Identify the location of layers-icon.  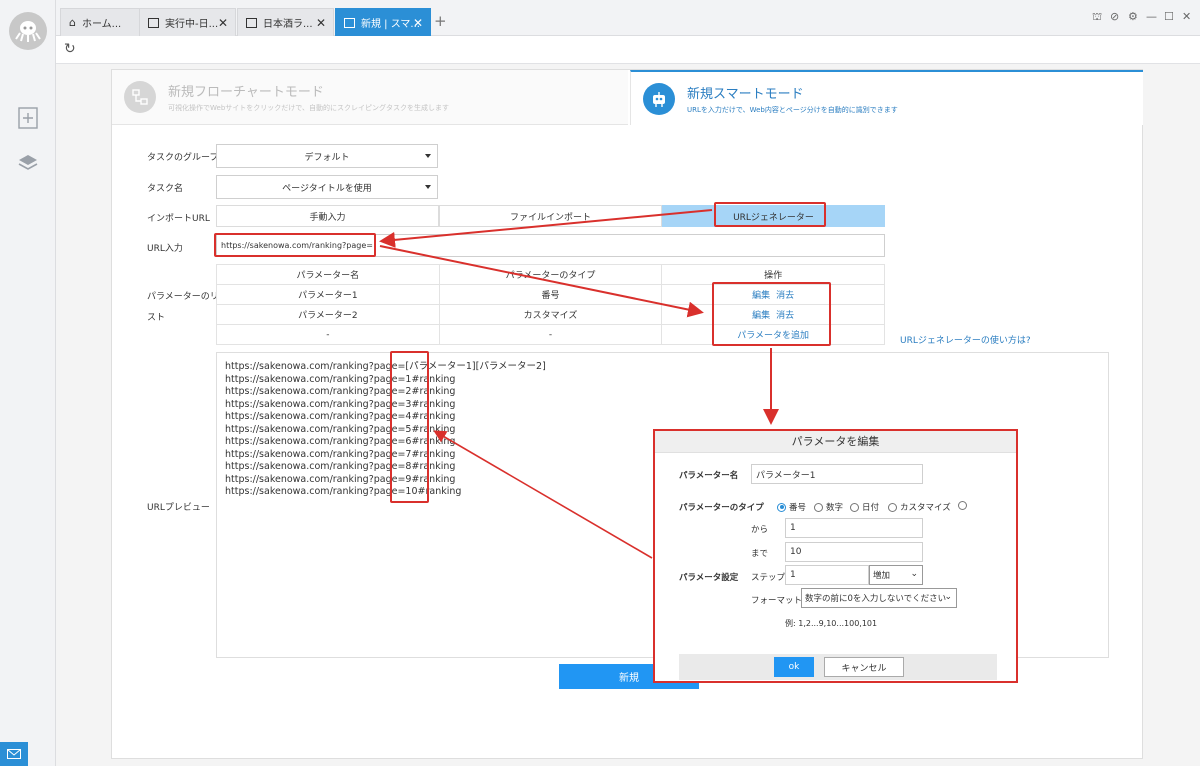
(28, 163).